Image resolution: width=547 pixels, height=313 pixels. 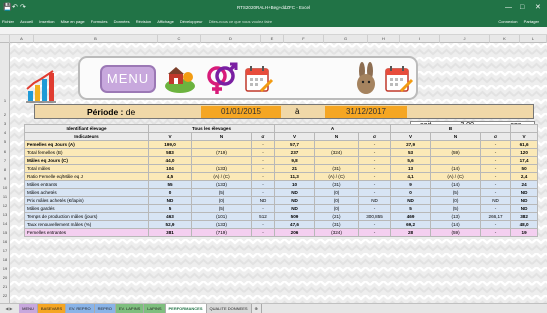 What do you see at coordinates (86, 200) in the screenshot?
I see `indicator-cell: Prix mâles achetés (€/lapin)` at bounding box center [86, 200].